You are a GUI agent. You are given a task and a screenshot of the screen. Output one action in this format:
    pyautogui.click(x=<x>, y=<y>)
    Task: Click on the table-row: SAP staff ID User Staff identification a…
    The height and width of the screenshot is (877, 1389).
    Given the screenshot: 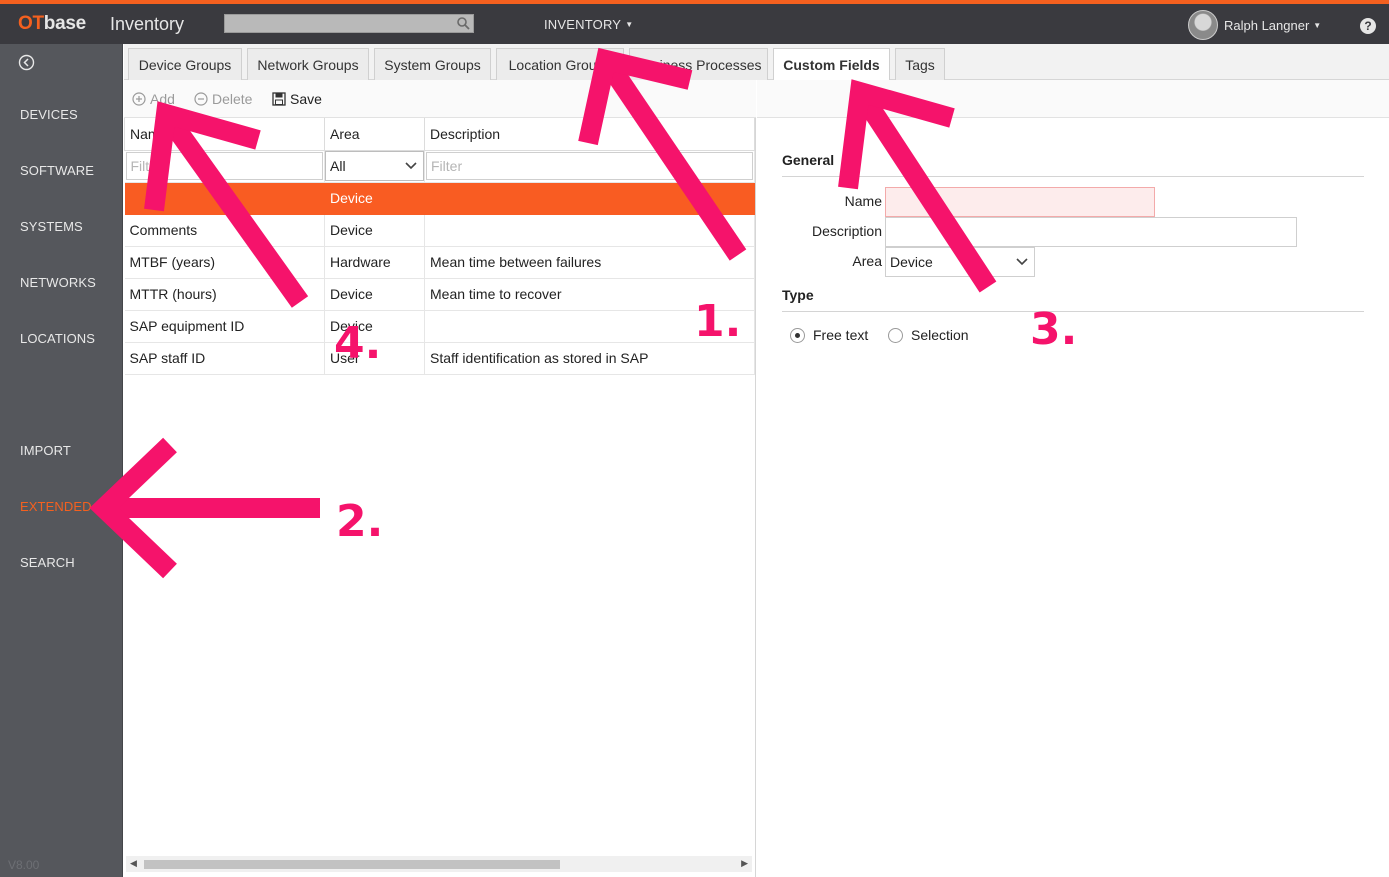 What is the action you would take?
    pyautogui.click(x=439, y=358)
    